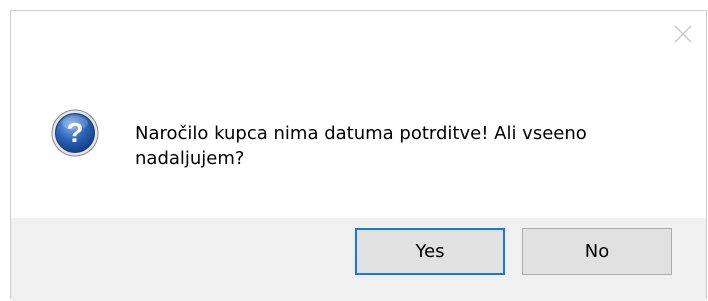 The height and width of the screenshot is (301, 708). I want to click on close-icon, so click(683, 34).